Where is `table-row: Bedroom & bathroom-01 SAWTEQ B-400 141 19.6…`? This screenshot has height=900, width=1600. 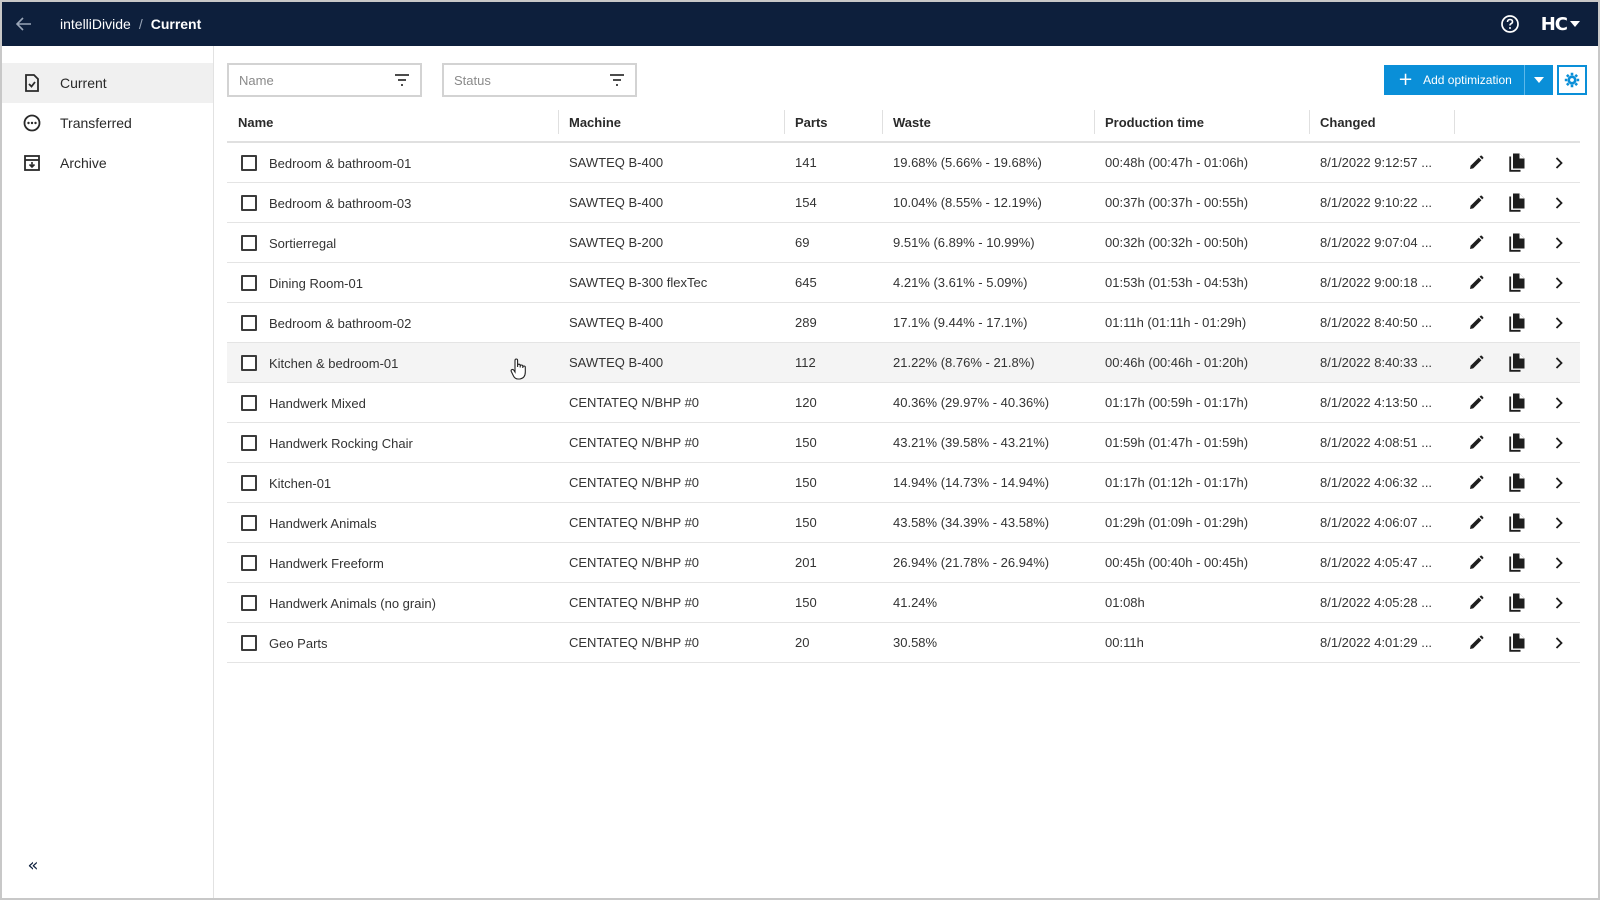 table-row: Bedroom & bathroom-01 SAWTEQ B-400 141 19.6… is located at coordinates (903, 163).